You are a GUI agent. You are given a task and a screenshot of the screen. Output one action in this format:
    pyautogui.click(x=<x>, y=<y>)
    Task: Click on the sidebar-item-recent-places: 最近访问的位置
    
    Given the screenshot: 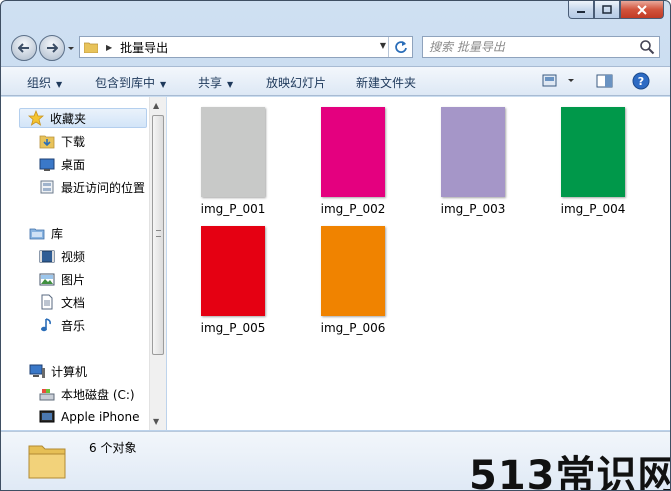 What is the action you would take?
    pyautogui.click(x=92, y=187)
    